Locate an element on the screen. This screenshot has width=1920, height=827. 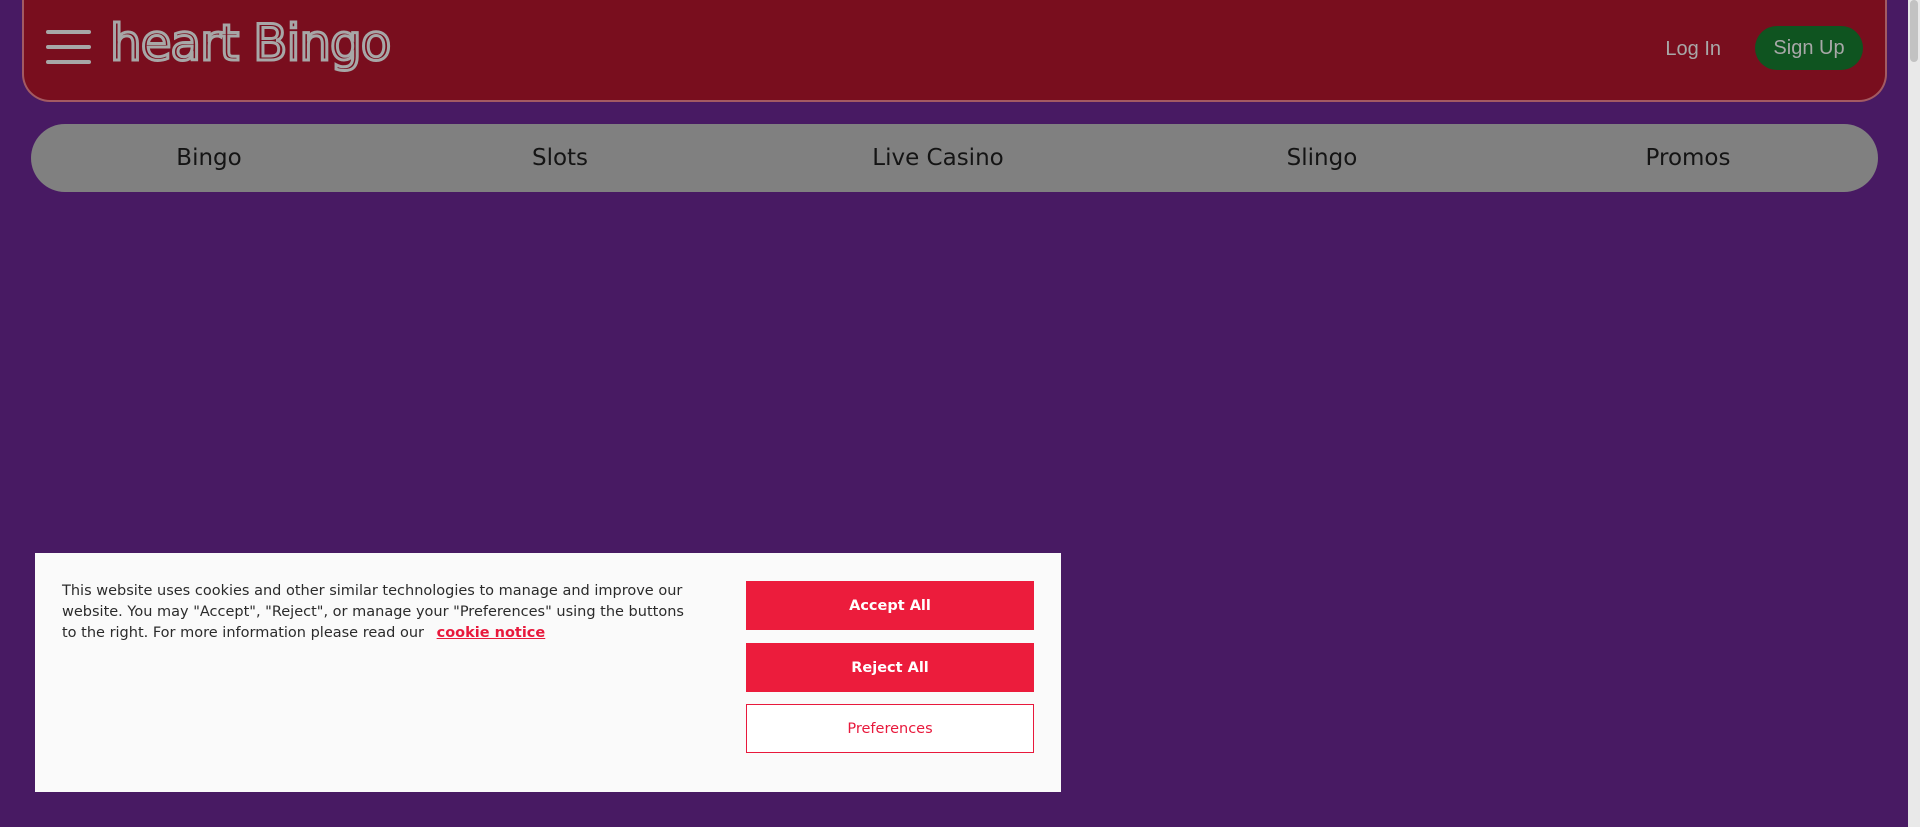
main-nav: Bingo Slots Live Casino Slingo Promos is located at coordinates (954, 158).